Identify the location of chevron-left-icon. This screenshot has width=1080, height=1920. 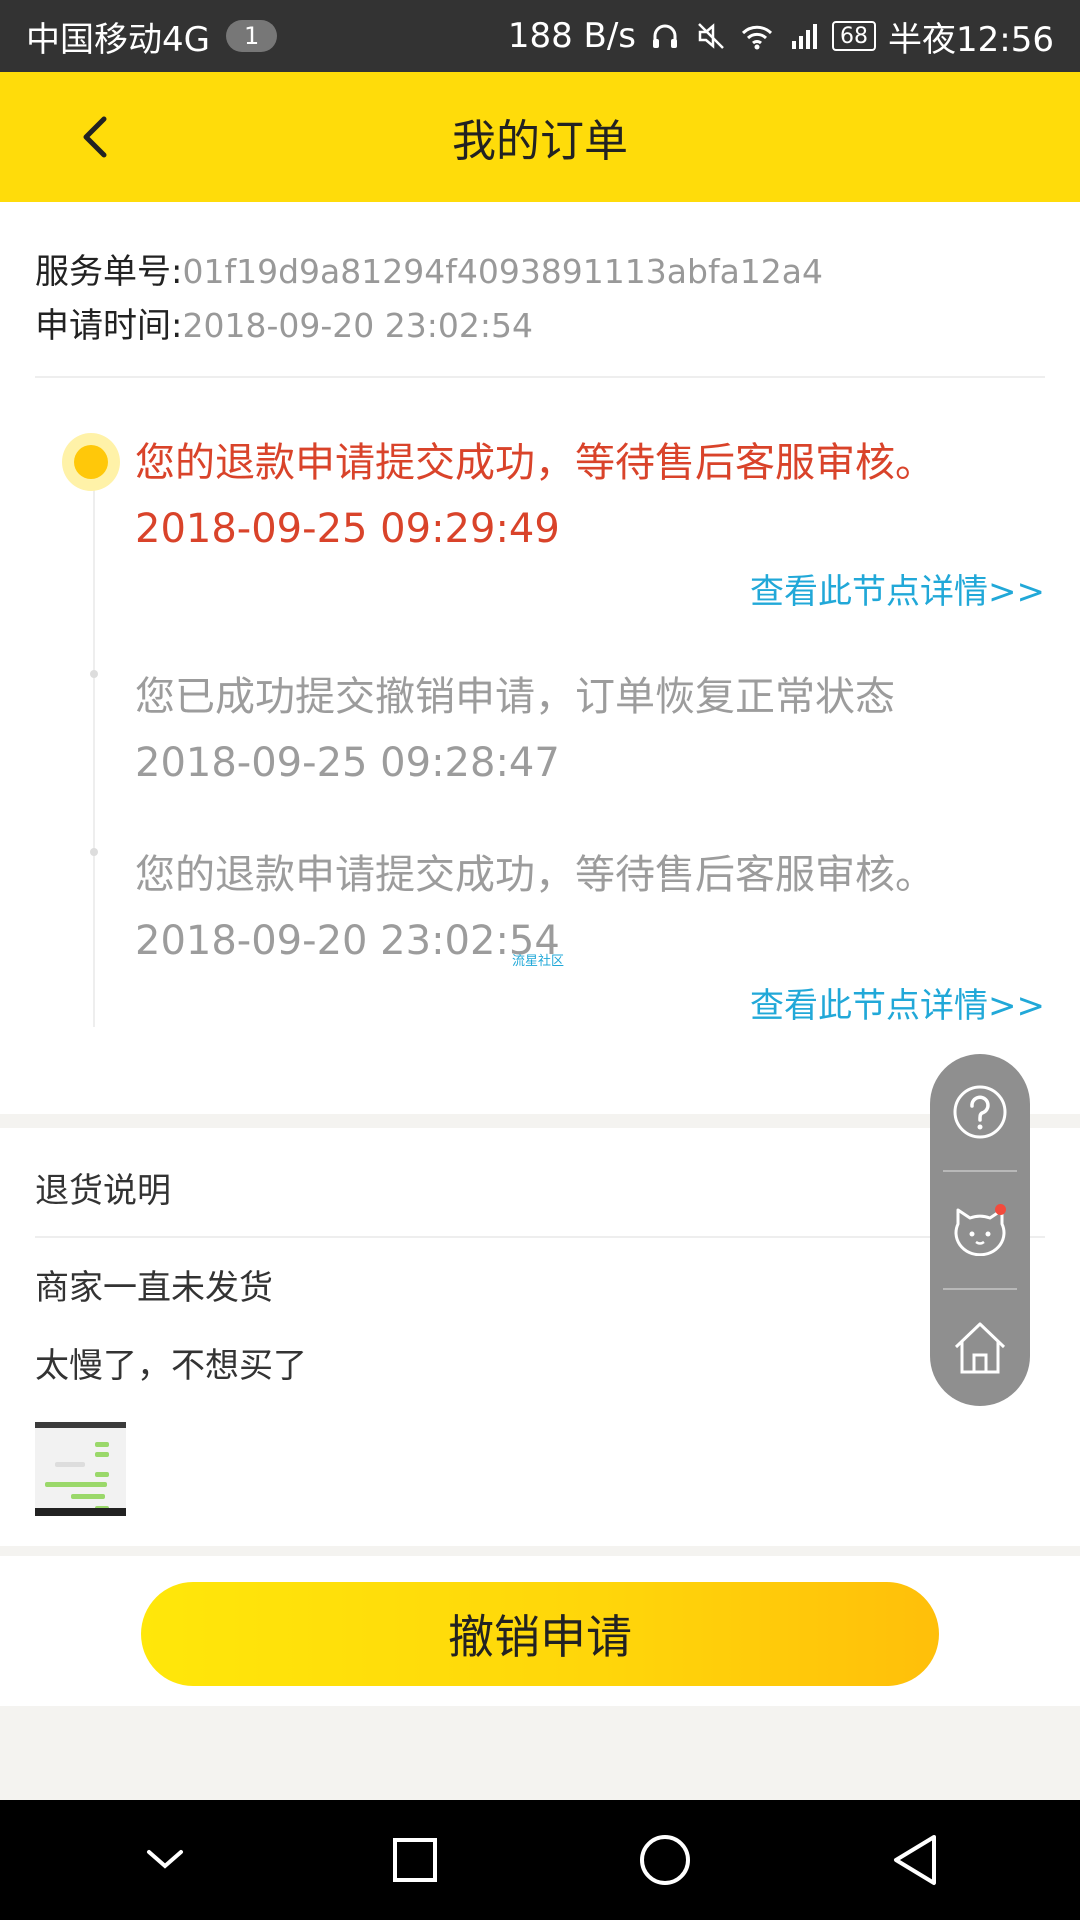
(95, 137).